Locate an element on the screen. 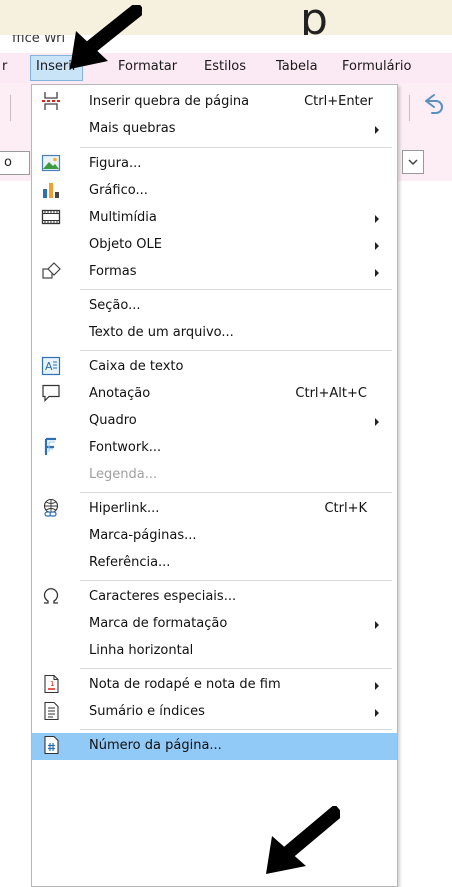  menu-item-label: Multimídia is located at coordinates (123, 217).